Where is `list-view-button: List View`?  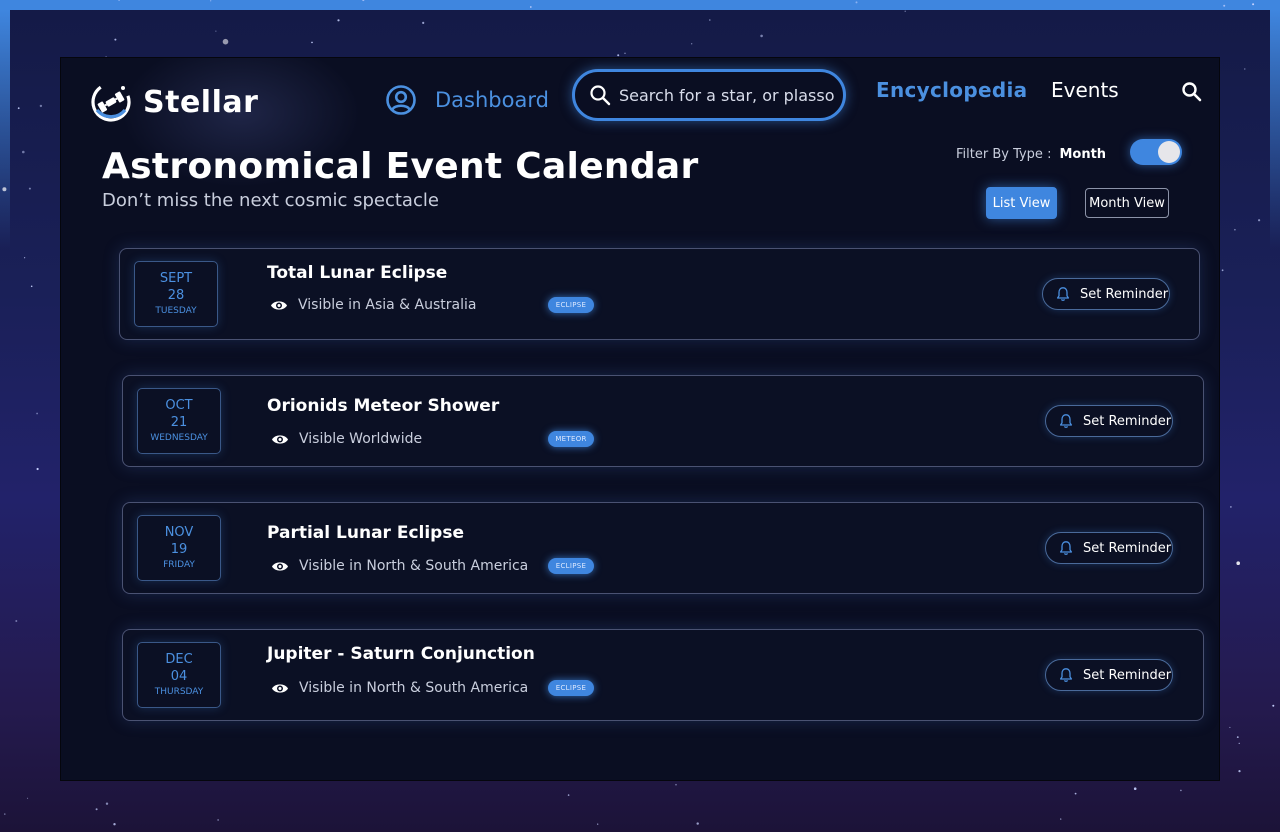 list-view-button: List View is located at coordinates (1021, 203).